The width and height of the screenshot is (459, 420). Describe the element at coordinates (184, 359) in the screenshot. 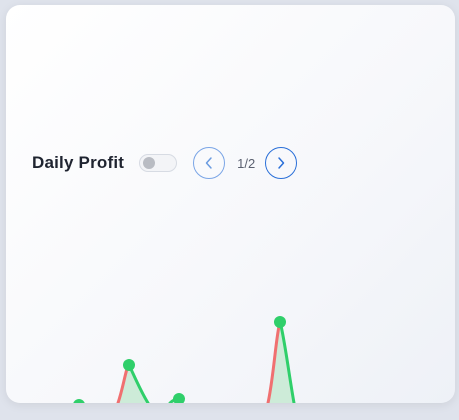

I see `profit-chart` at that location.